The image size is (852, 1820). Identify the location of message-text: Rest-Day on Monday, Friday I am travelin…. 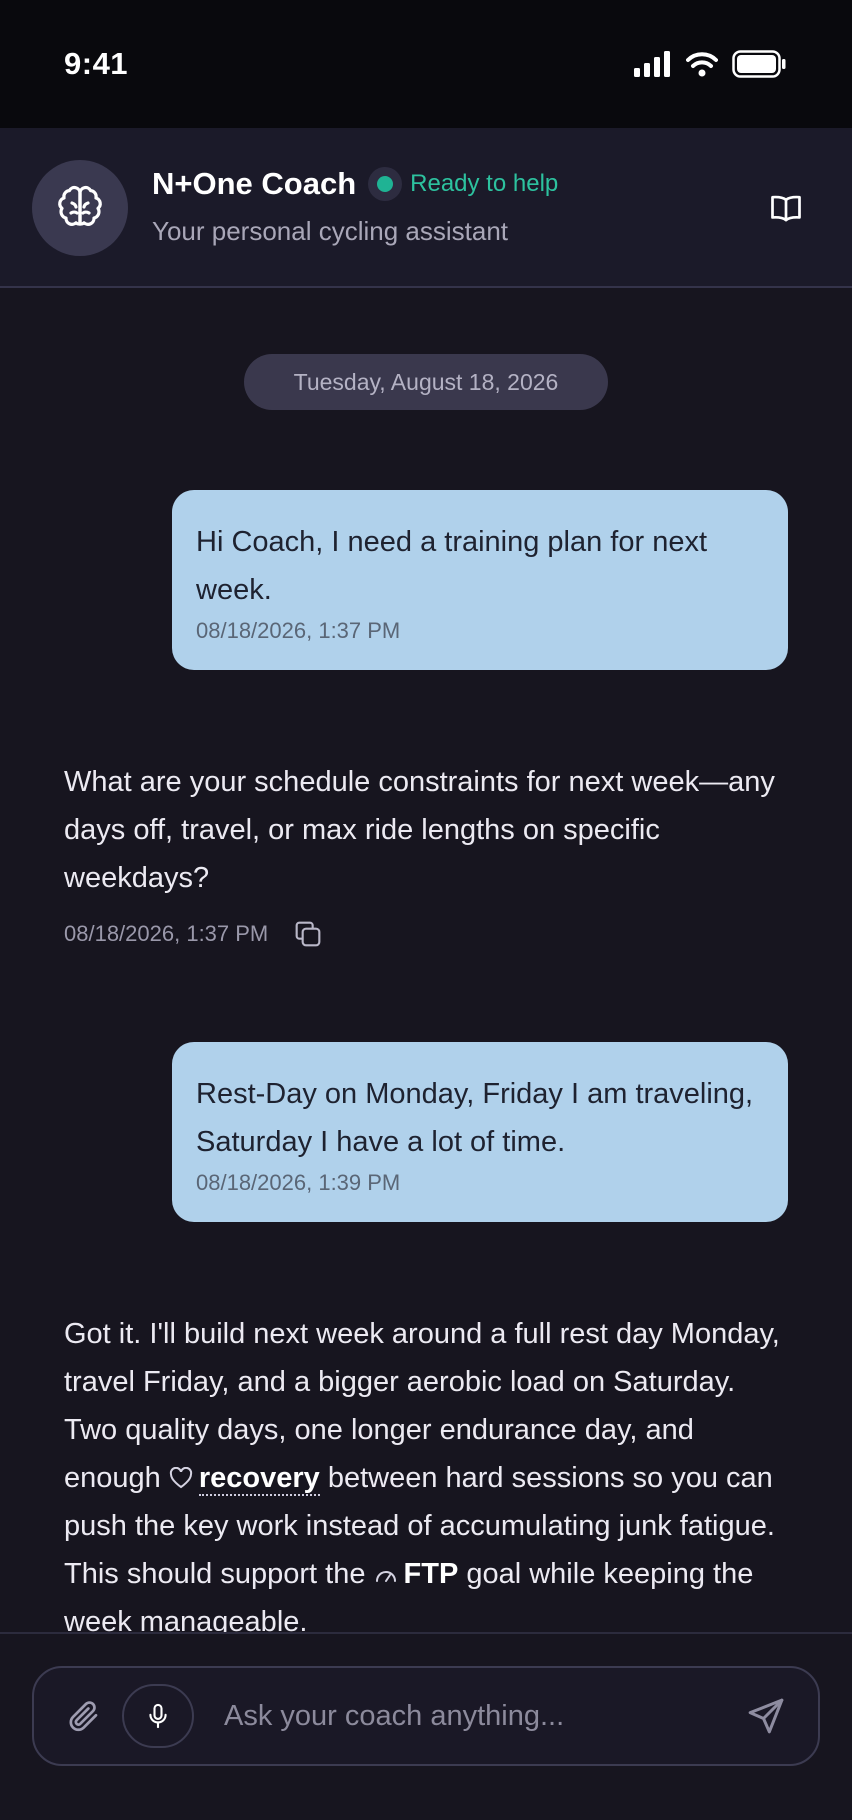
(475, 1118).